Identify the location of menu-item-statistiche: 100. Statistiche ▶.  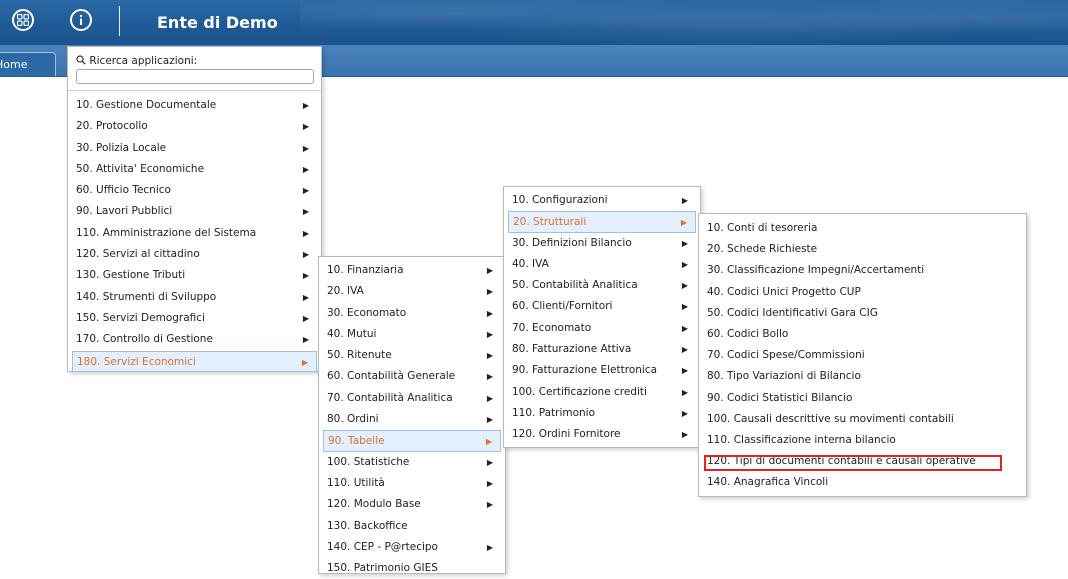
(412, 462).